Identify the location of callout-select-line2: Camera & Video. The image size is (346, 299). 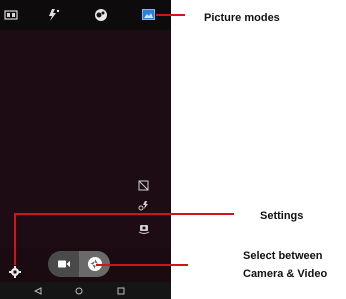
(285, 274).